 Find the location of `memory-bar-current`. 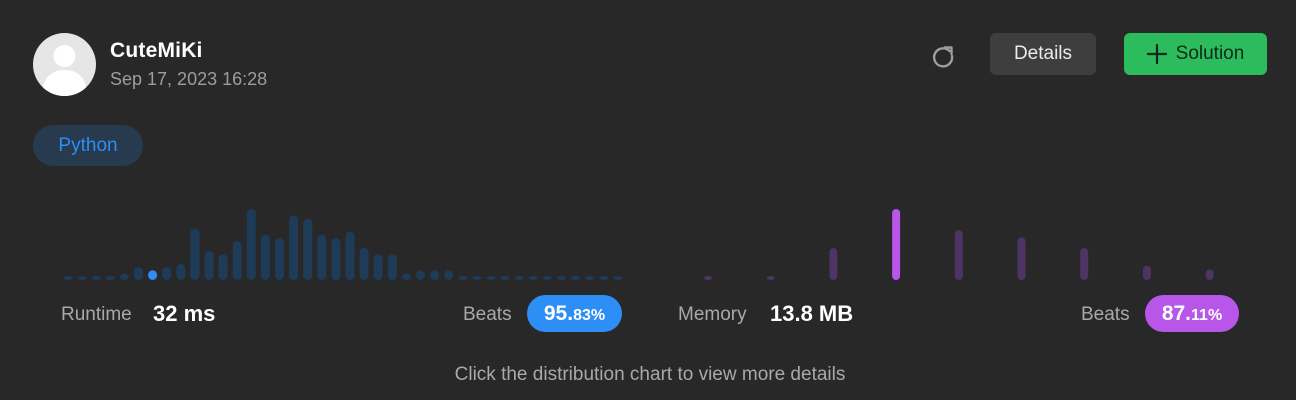

memory-bar-current is located at coordinates (896, 244).